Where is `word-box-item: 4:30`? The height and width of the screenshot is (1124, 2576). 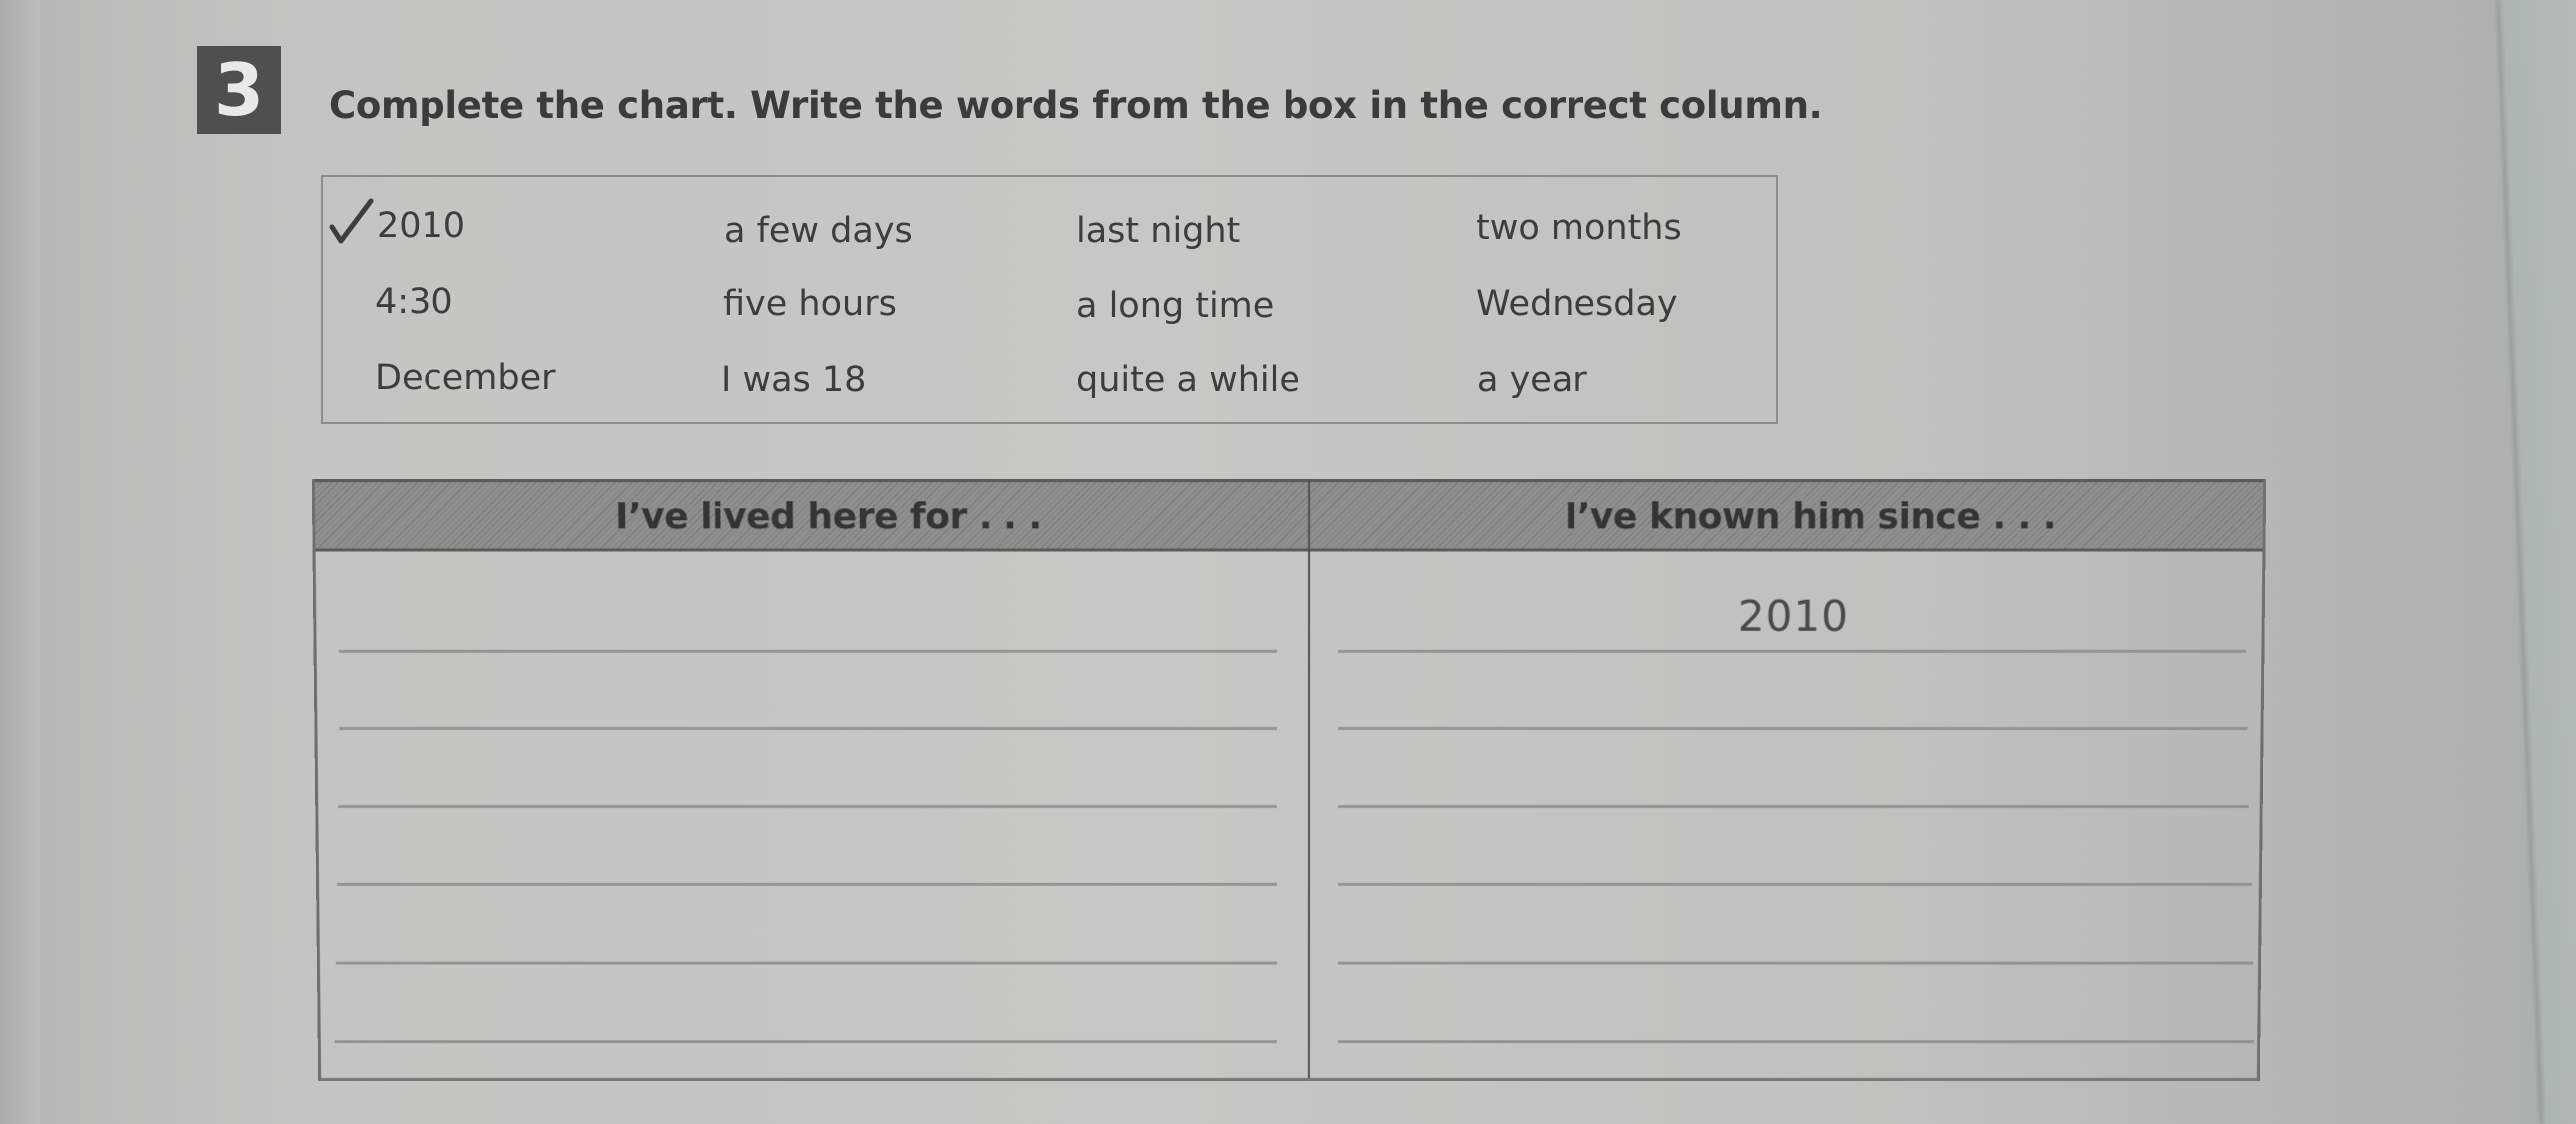 word-box-item: 4:30 is located at coordinates (414, 302).